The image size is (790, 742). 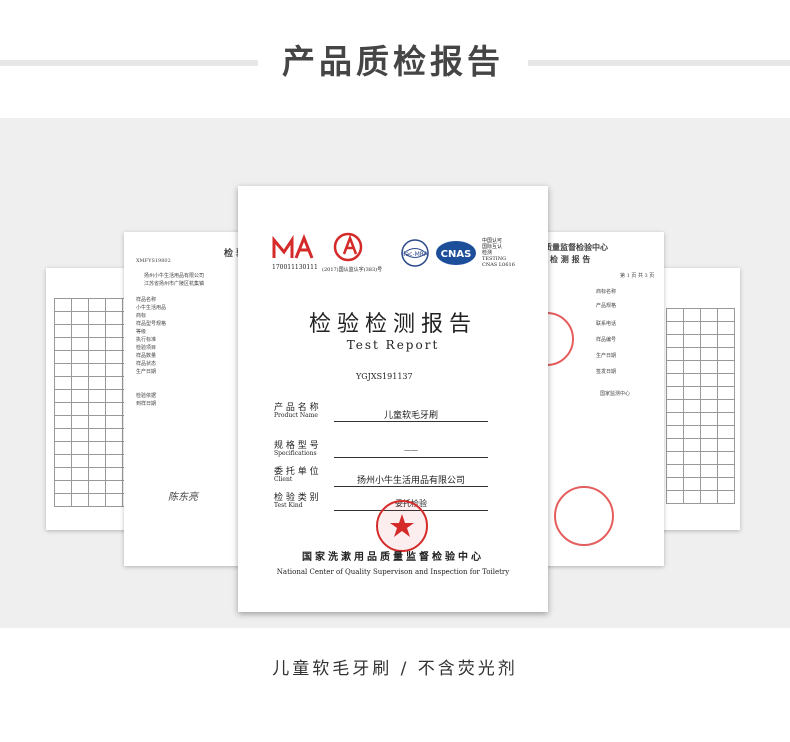 I want to click on report-title-en: Test Report, so click(x=393, y=345).